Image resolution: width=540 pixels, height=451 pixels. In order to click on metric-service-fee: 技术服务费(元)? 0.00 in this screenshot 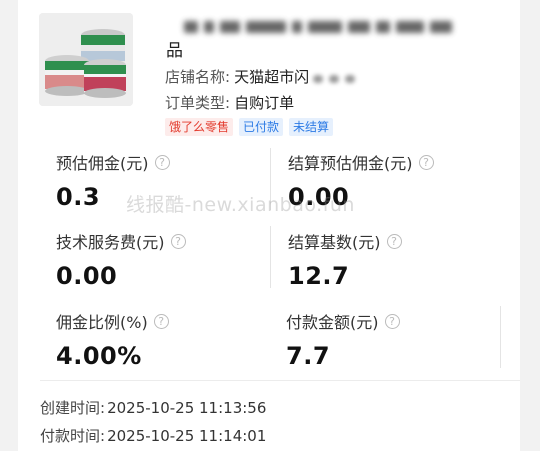, I will do `click(156, 259)`.